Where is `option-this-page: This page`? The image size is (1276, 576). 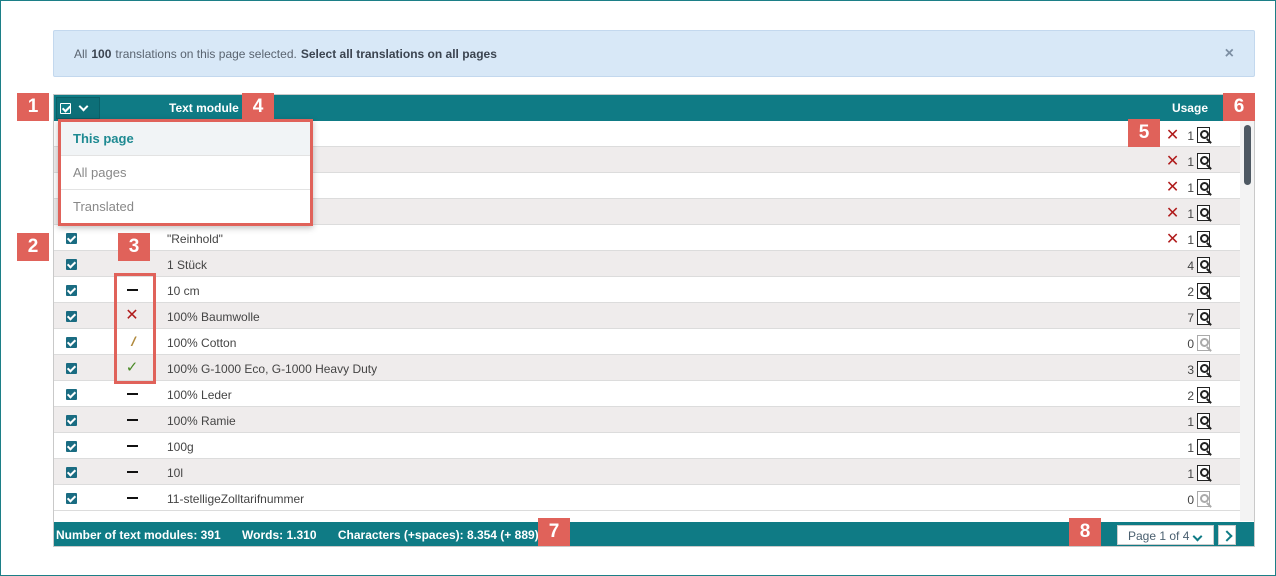 option-this-page: This page is located at coordinates (185, 139).